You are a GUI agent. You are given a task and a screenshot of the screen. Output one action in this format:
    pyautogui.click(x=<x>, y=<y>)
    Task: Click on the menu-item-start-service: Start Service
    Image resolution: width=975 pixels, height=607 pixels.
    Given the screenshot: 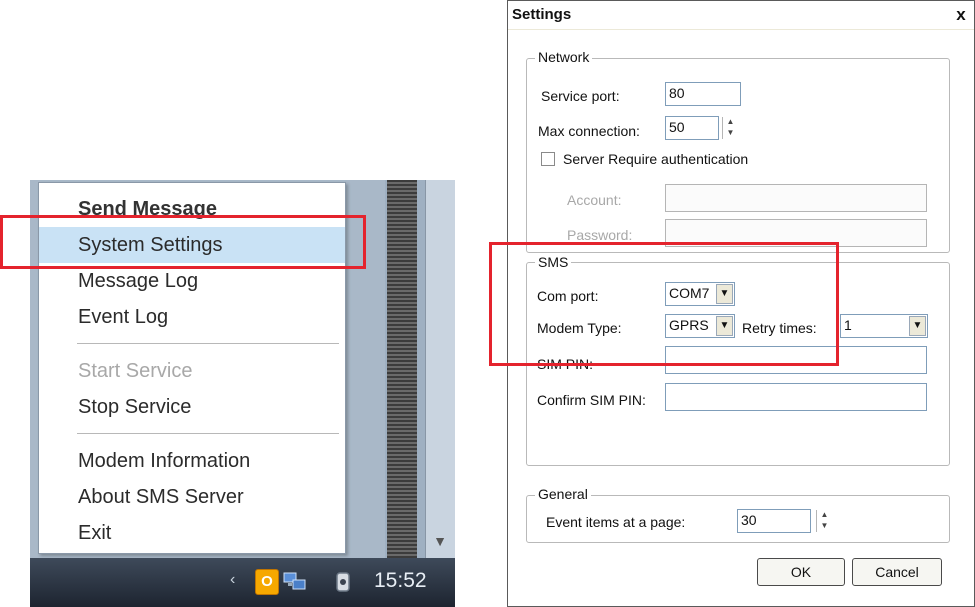 What is the action you would take?
    pyautogui.click(x=135, y=371)
    